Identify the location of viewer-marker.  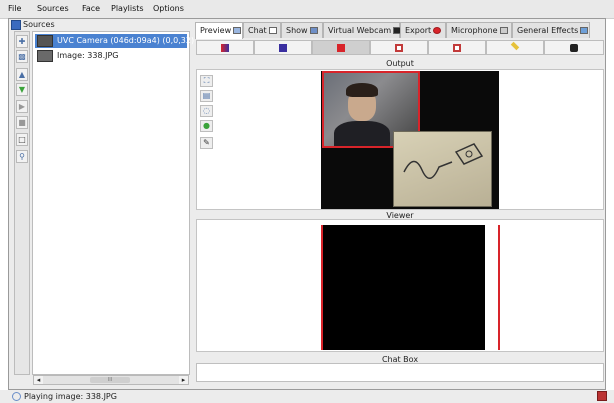
(499, 287).